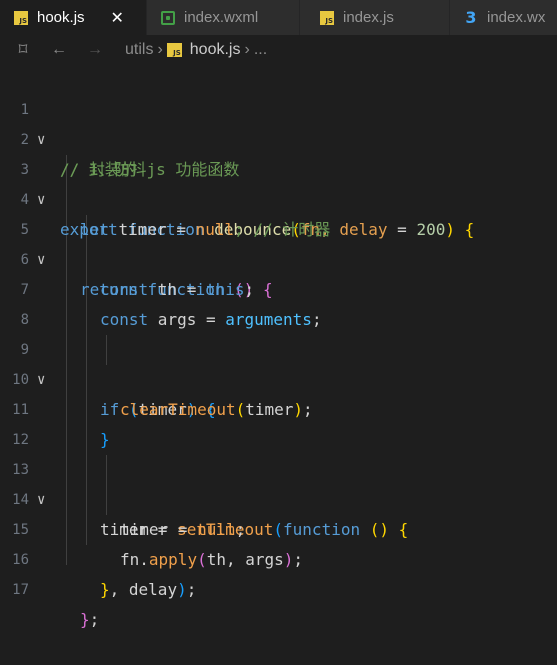  I want to click on close-icon: ✕, so click(117, 18).